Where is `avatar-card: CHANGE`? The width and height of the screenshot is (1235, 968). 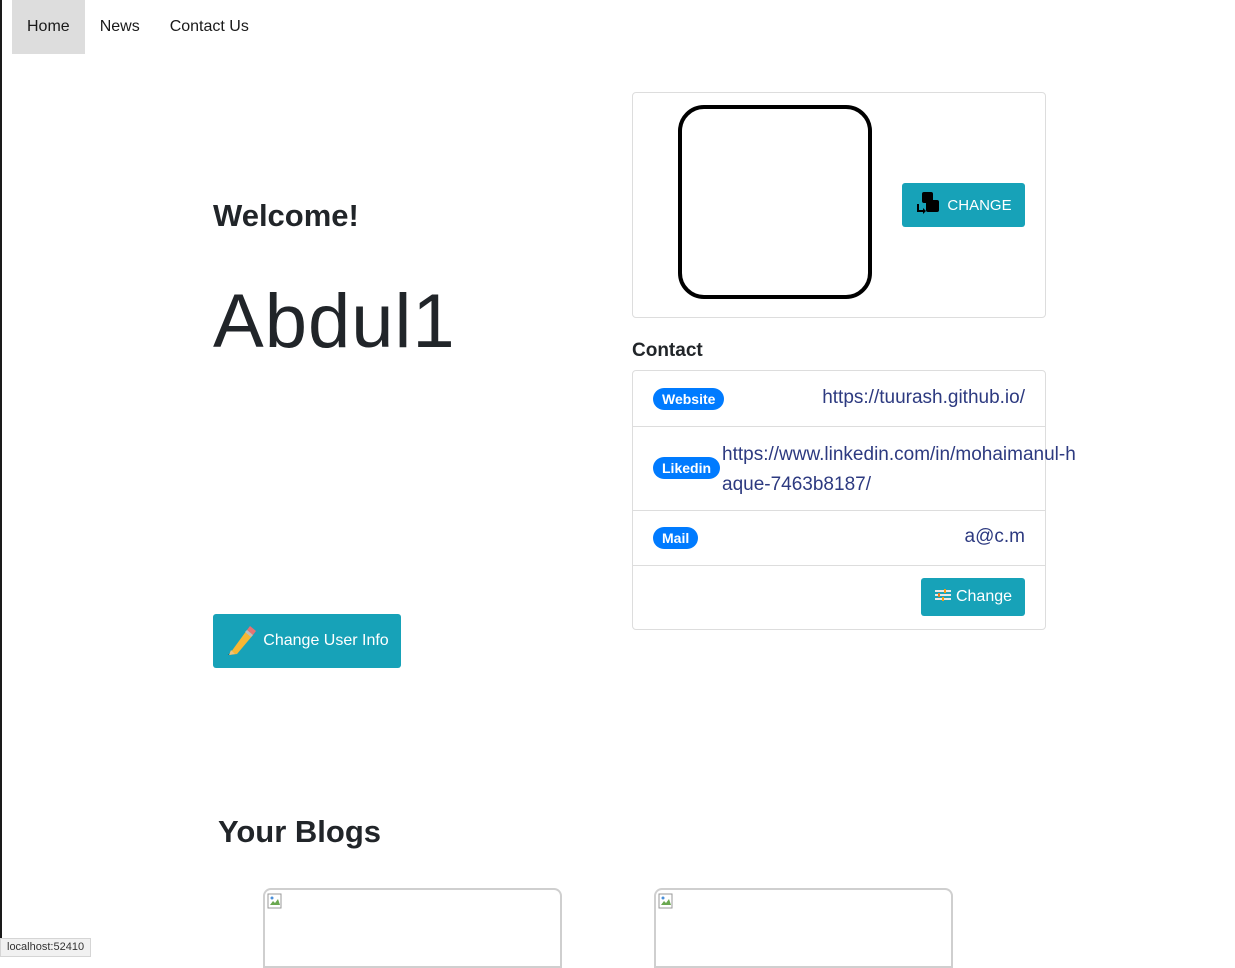 avatar-card: CHANGE is located at coordinates (839, 205).